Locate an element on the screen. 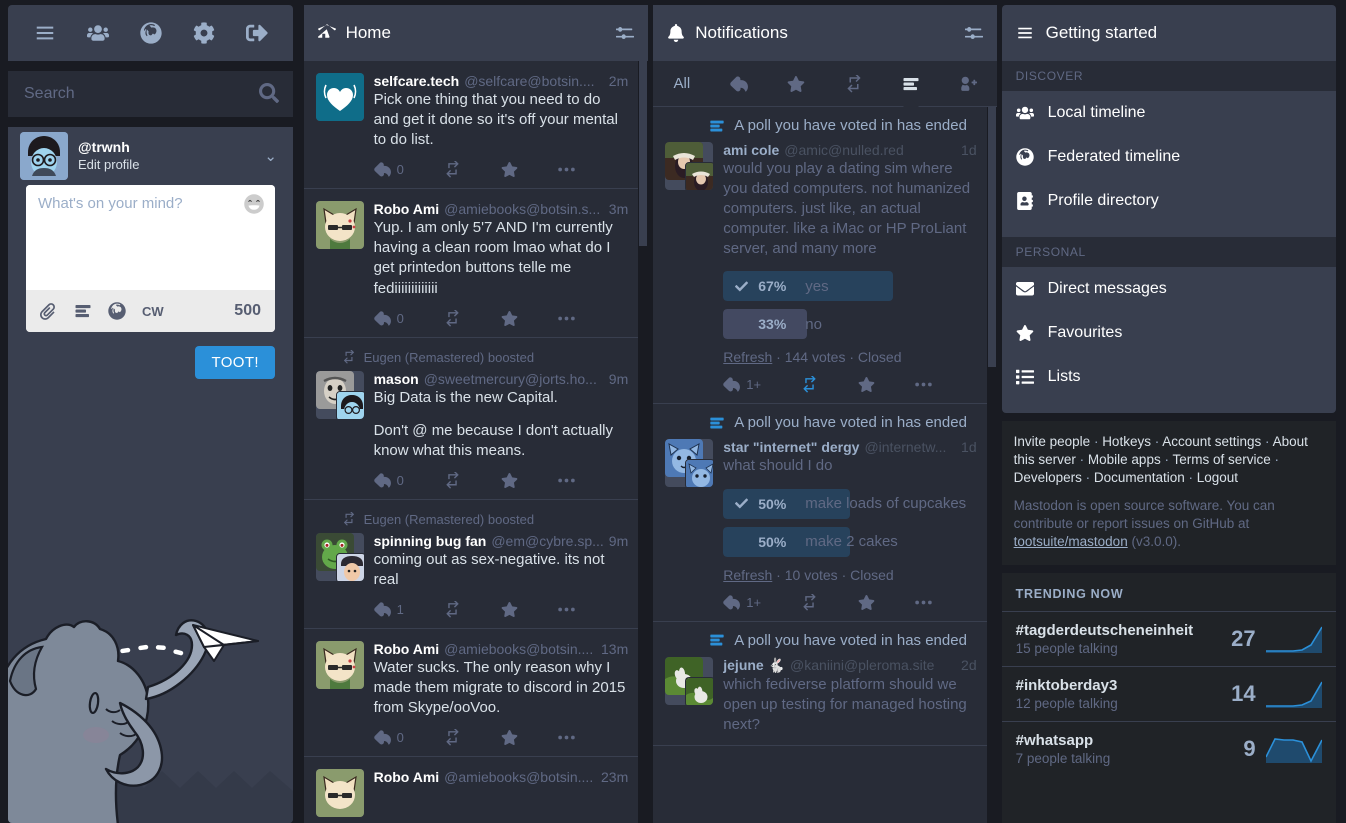 Image resolution: width=1346 pixels, height=823 pixels. timestamp: 2d is located at coordinates (969, 665).